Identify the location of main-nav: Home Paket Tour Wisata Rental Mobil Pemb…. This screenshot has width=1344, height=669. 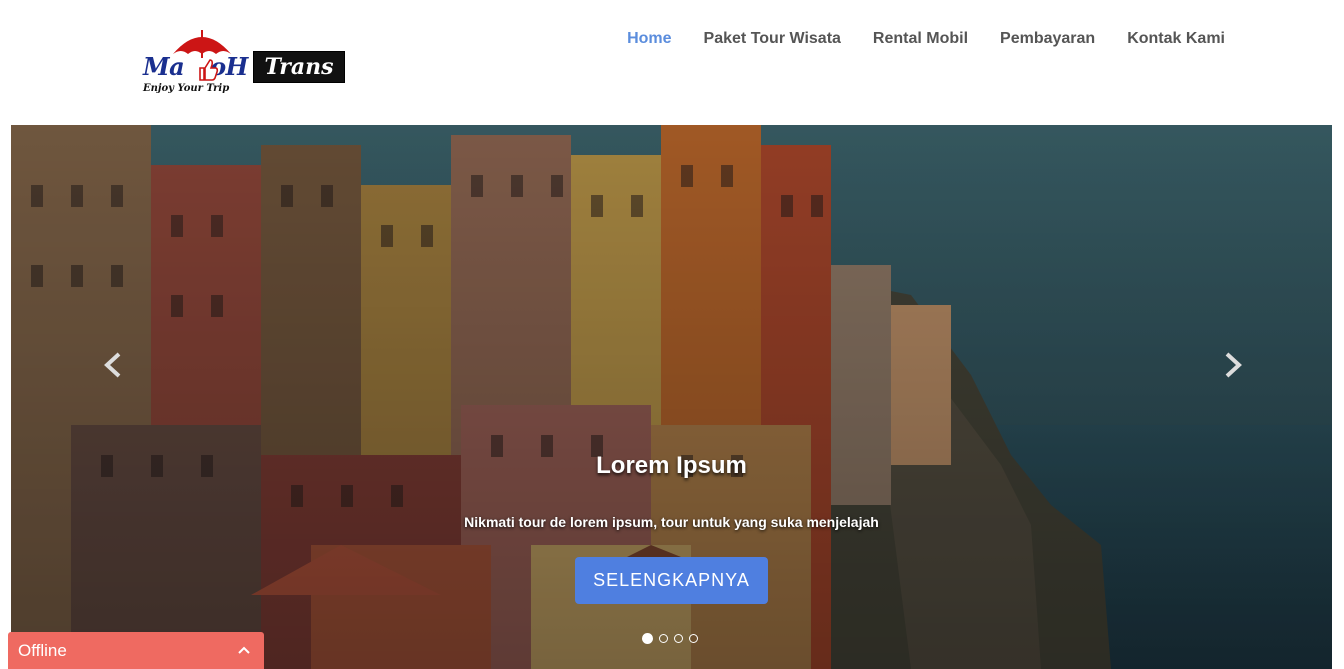
(918, 39).